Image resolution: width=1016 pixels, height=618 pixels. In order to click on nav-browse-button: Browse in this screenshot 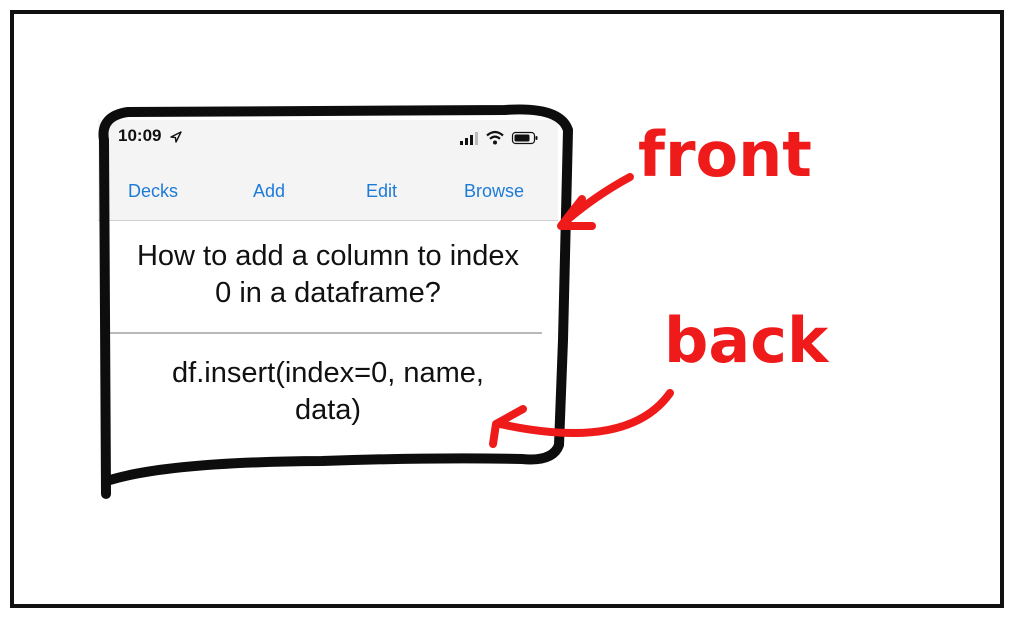, I will do `click(494, 191)`.